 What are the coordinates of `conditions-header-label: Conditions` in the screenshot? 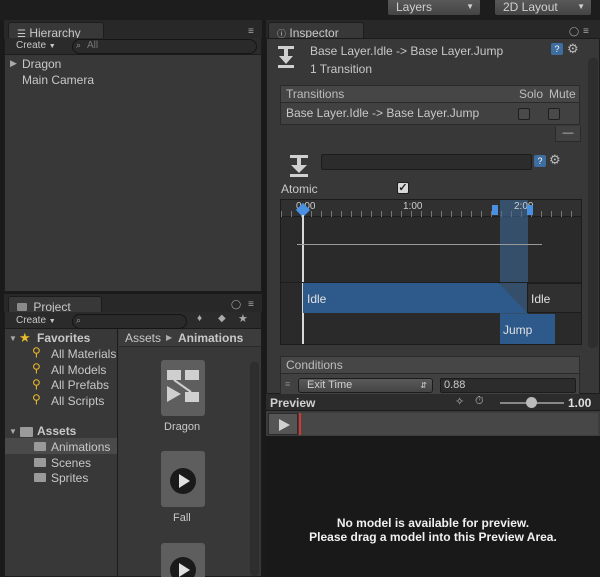 It's located at (314, 365).